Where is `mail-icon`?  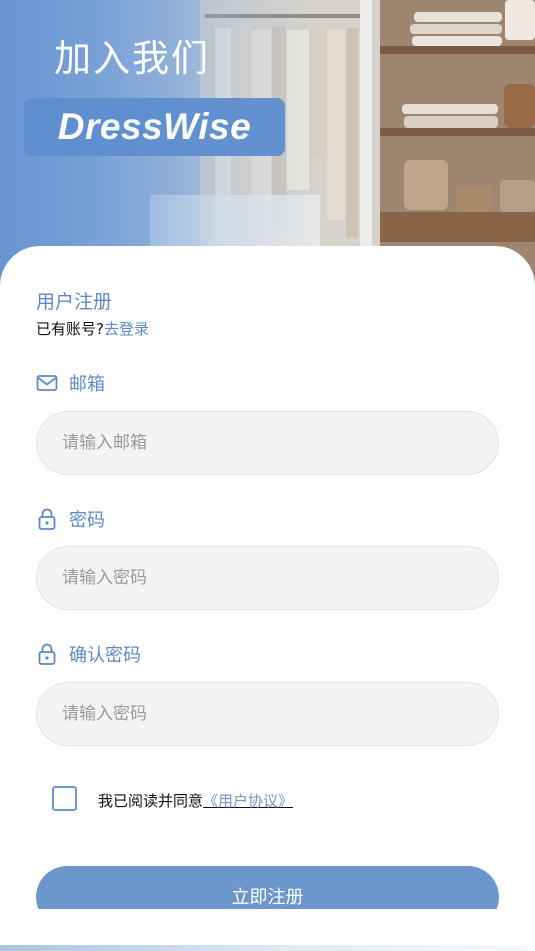
mail-icon is located at coordinates (47, 383).